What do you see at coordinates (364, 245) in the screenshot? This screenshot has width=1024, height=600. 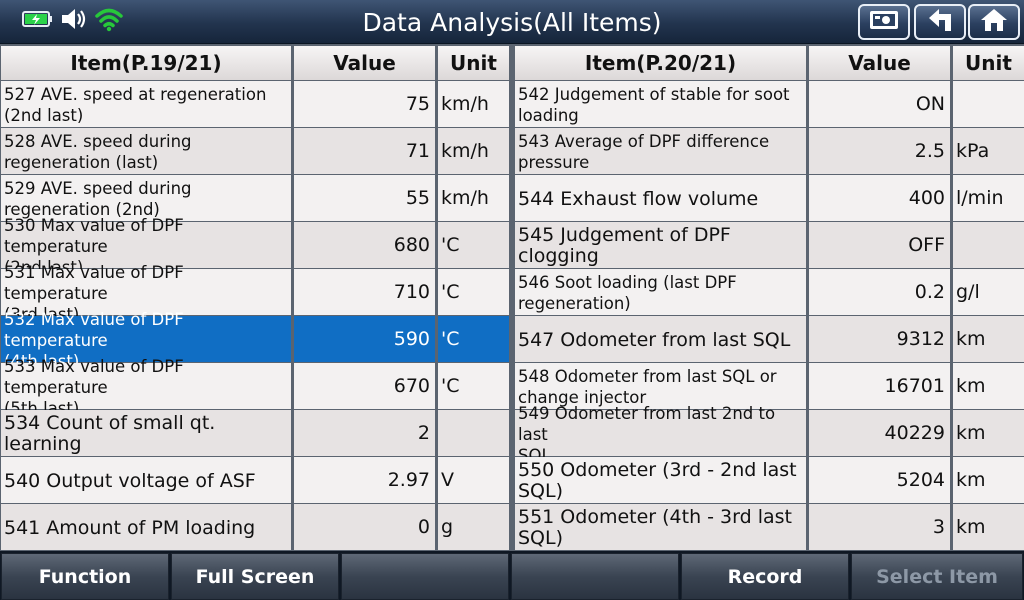 I see `value-cell: 680` at bounding box center [364, 245].